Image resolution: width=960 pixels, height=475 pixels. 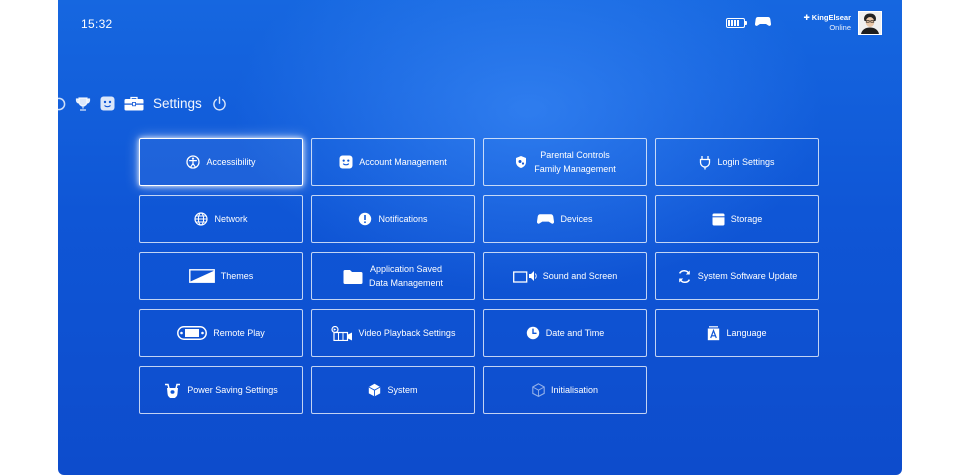 What do you see at coordinates (219, 103) in the screenshot?
I see `power-icon` at bounding box center [219, 103].